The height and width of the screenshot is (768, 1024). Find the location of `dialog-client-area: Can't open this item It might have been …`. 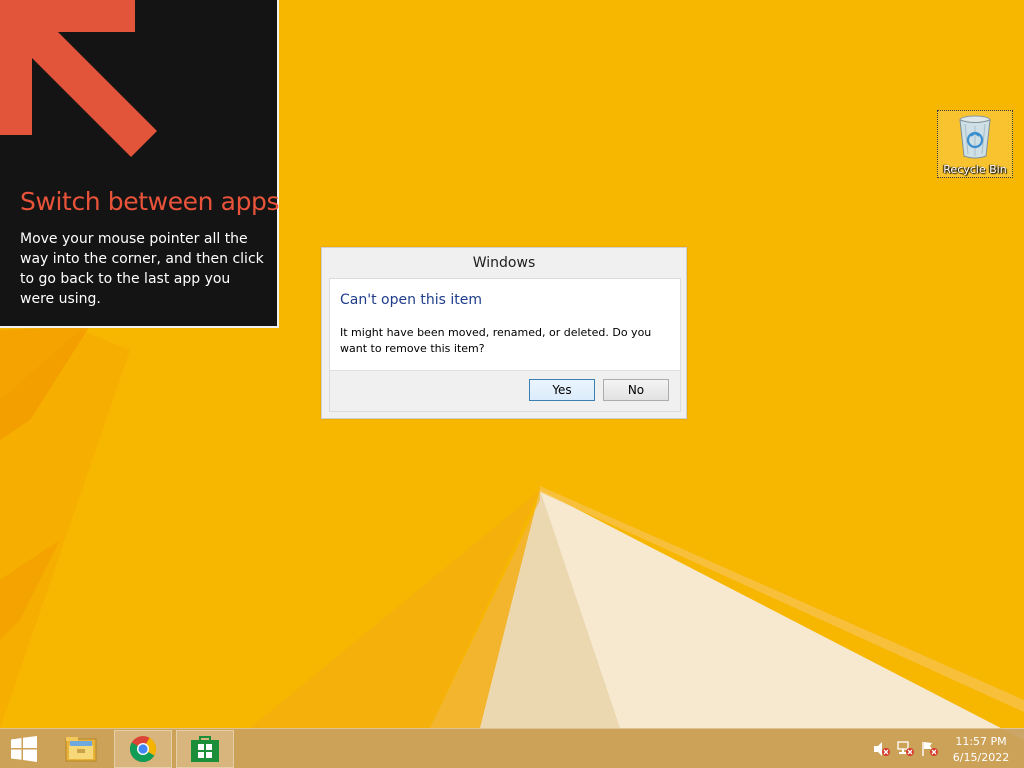

dialog-client-area: Can't open this item It might have been … is located at coordinates (505, 345).